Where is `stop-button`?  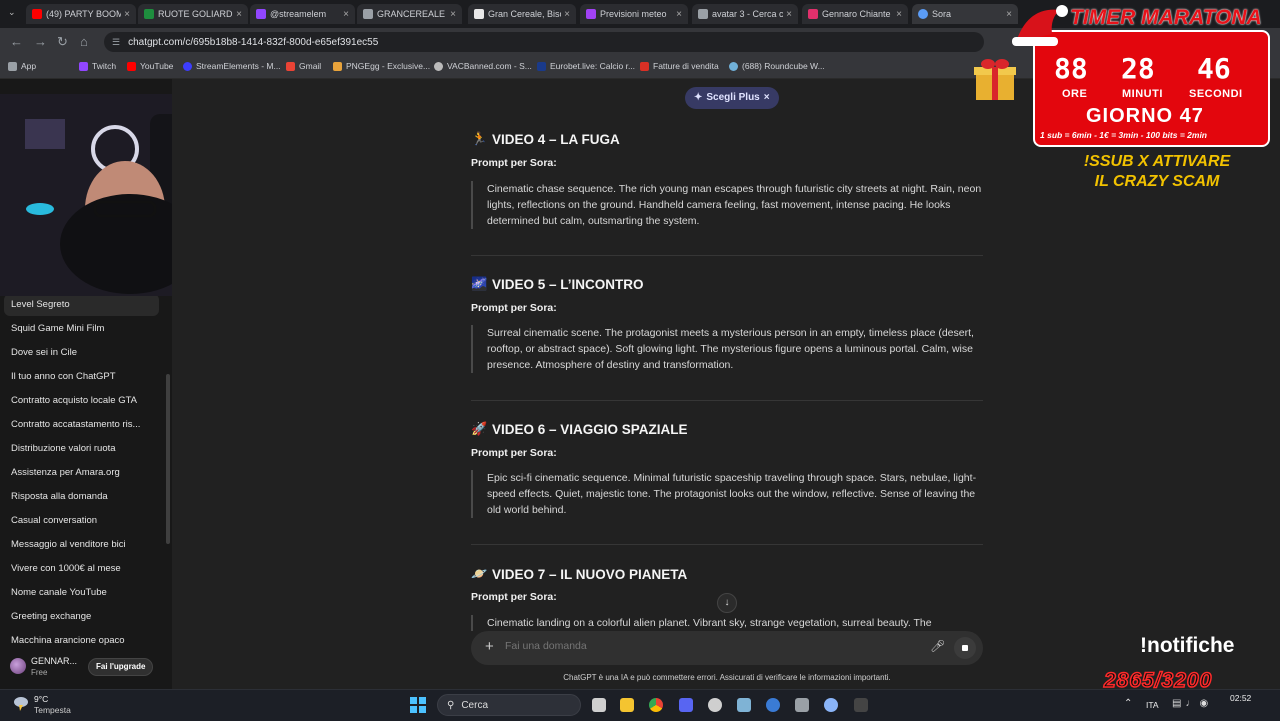 stop-button is located at coordinates (965, 648).